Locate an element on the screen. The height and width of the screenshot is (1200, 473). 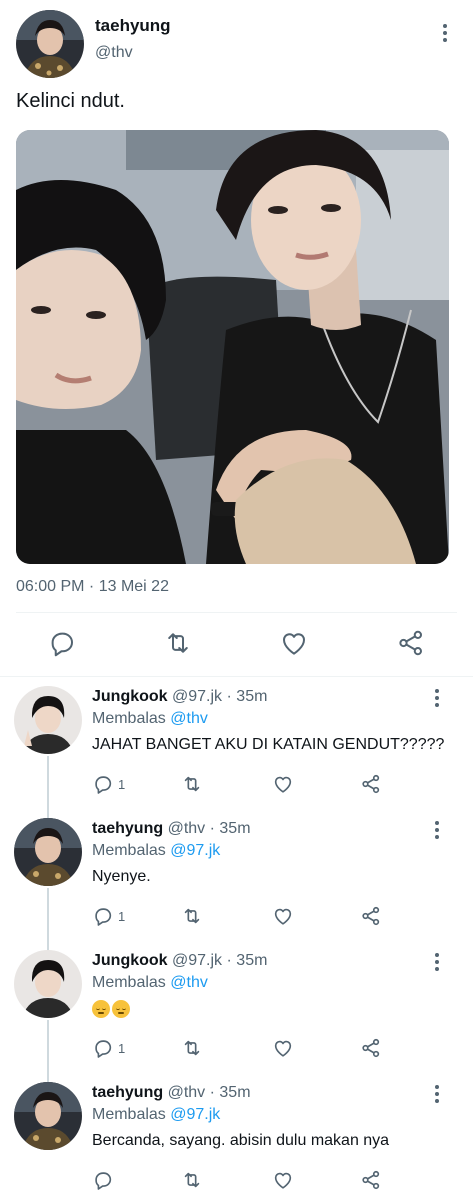
reply-button is located at coordinates (103, 1180).